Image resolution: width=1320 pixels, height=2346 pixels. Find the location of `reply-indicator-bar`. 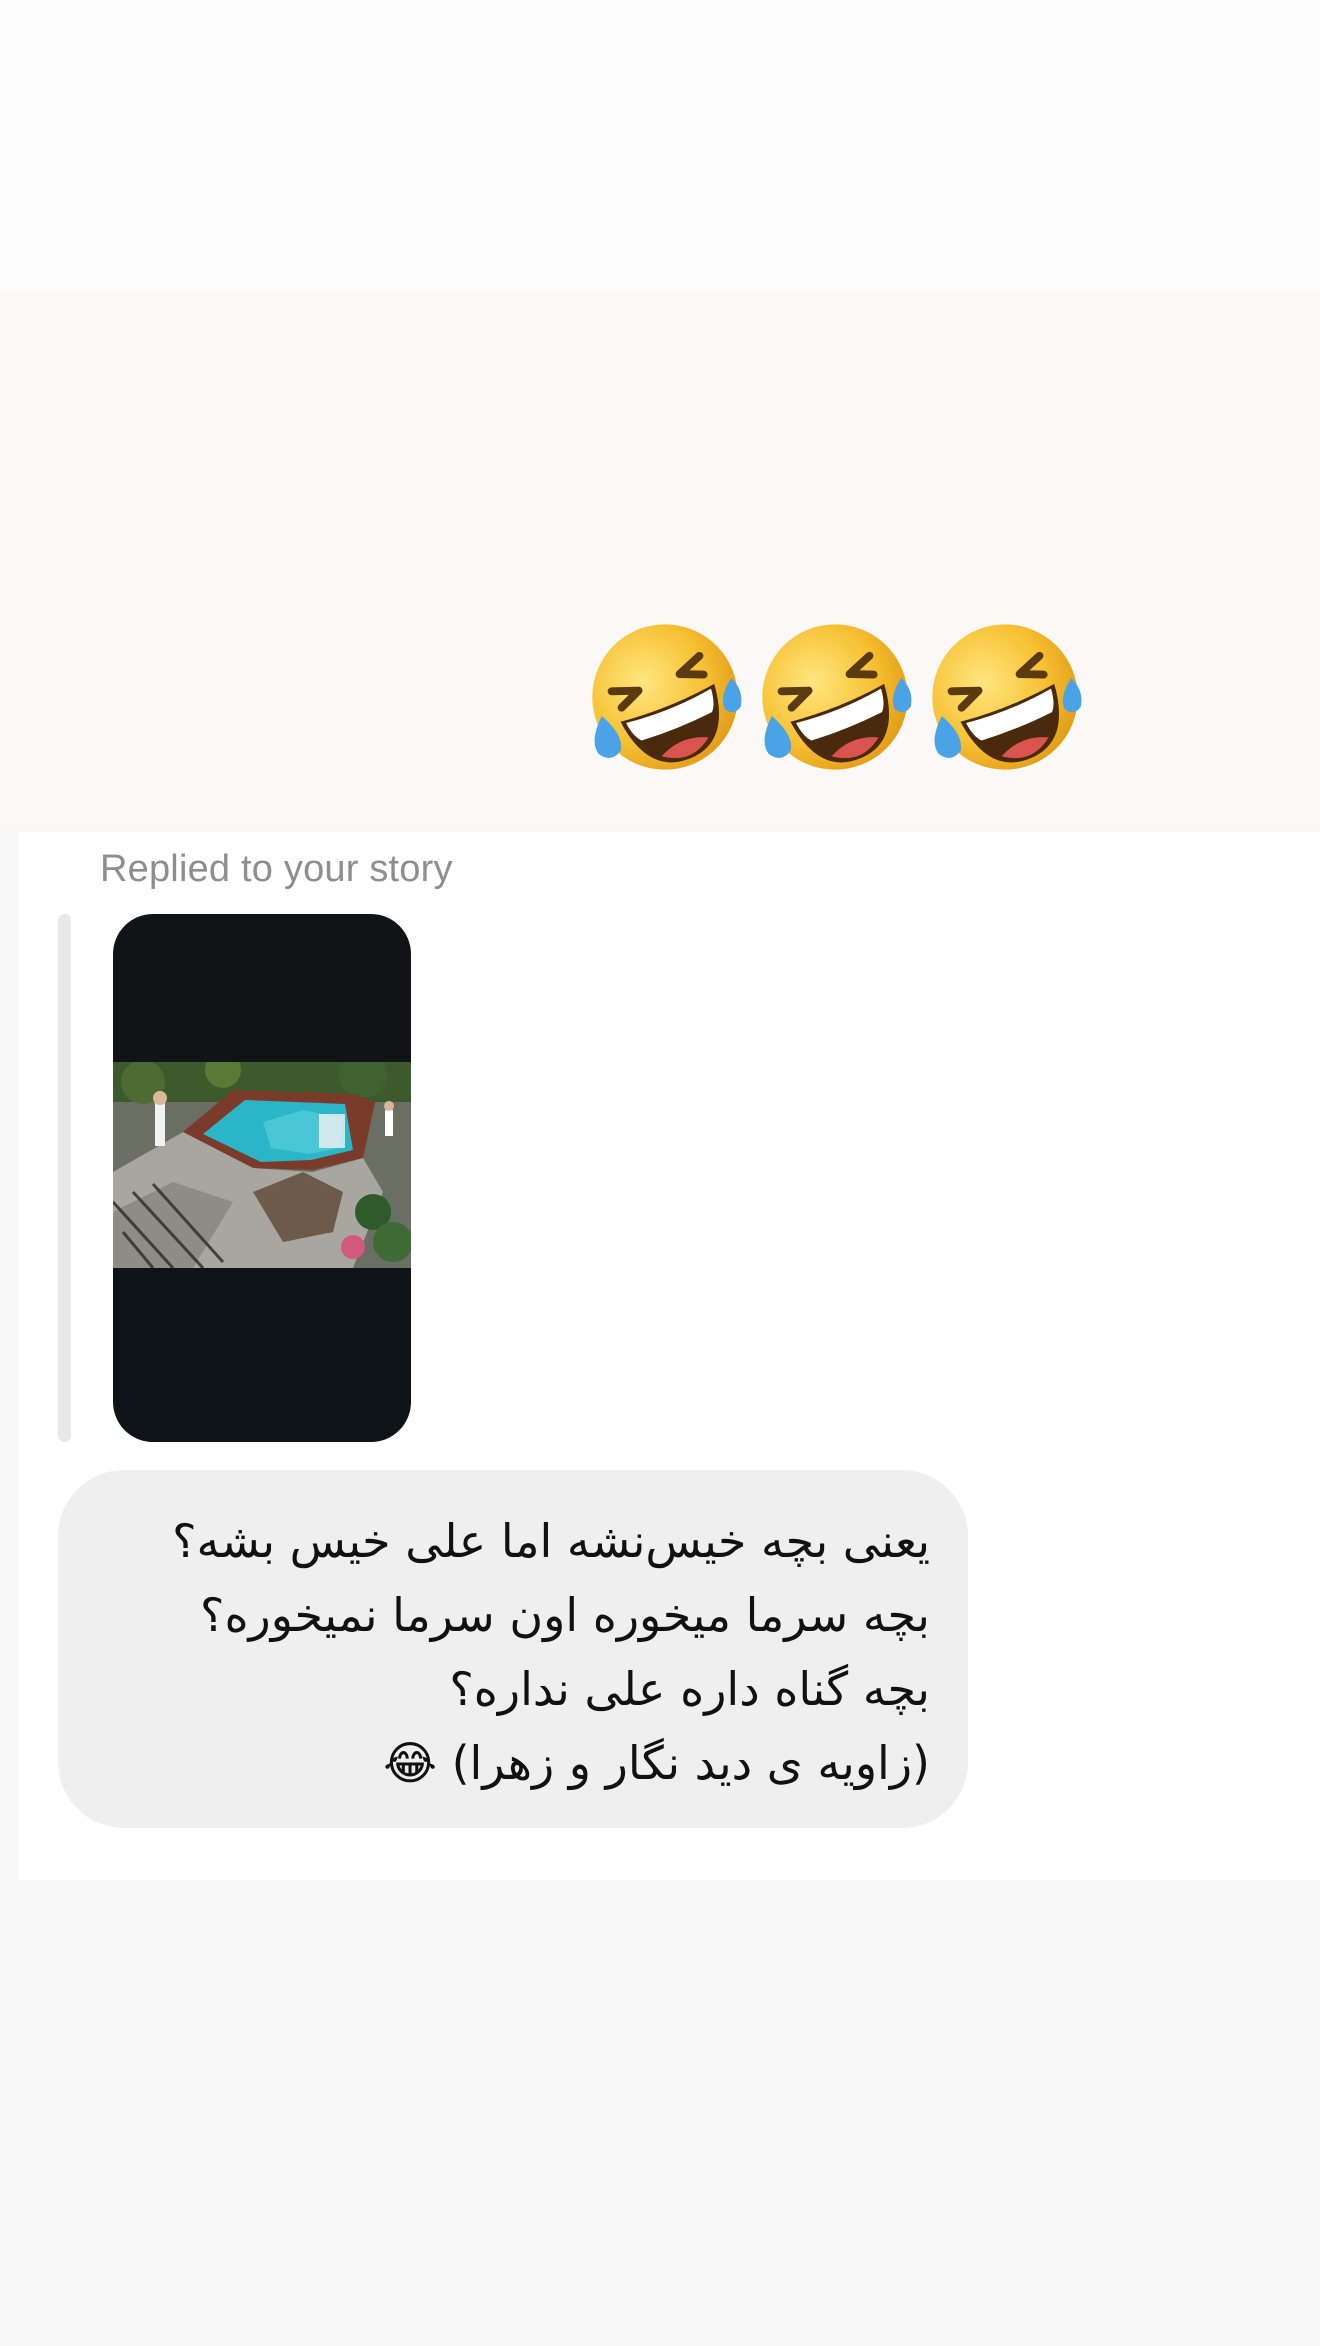

reply-indicator-bar is located at coordinates (64, 1178).